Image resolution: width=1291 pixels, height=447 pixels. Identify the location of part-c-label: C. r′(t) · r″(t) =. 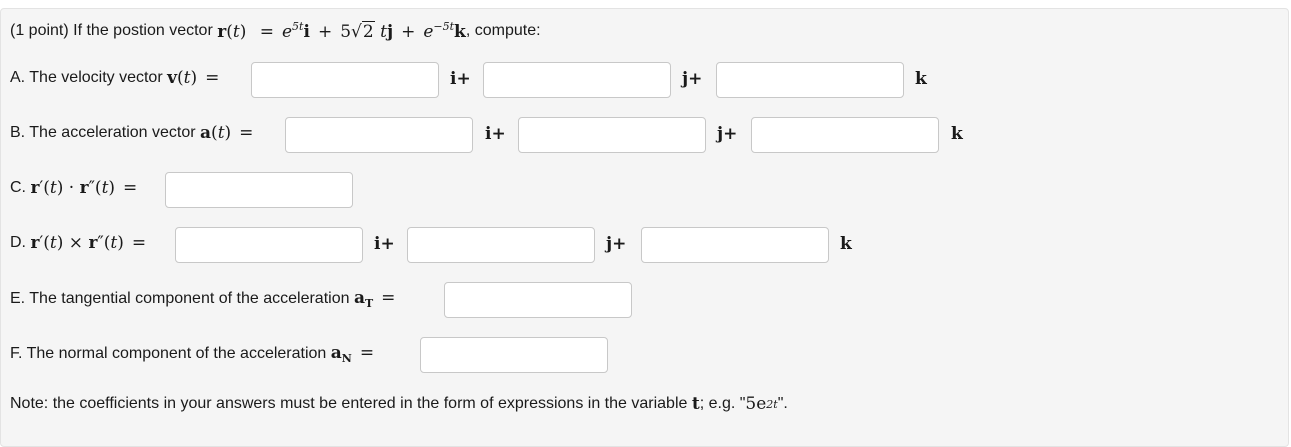
(74, 188).